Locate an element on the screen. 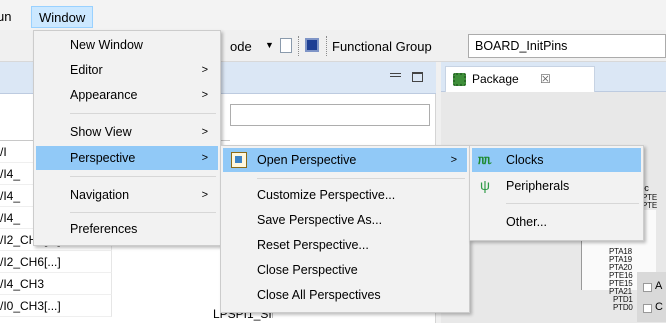 The image size is (666, 323). maximize-icon is located at coordinates (417, 77).